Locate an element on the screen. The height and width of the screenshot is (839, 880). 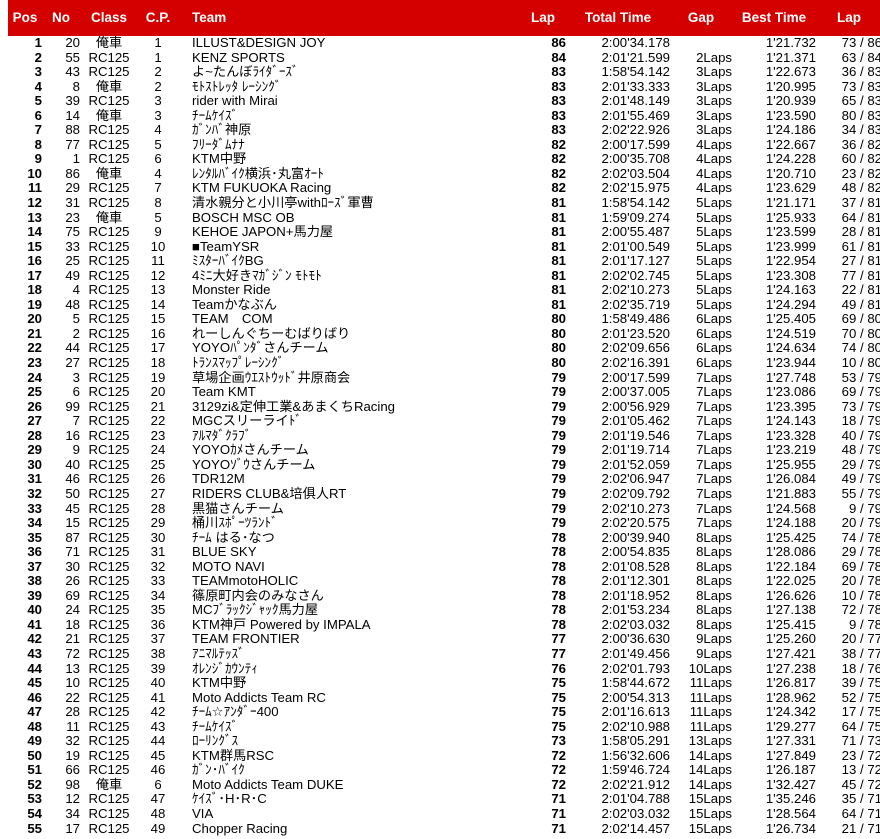
cell-best-time: 1'32.427 is located at coordinates (790, 784).